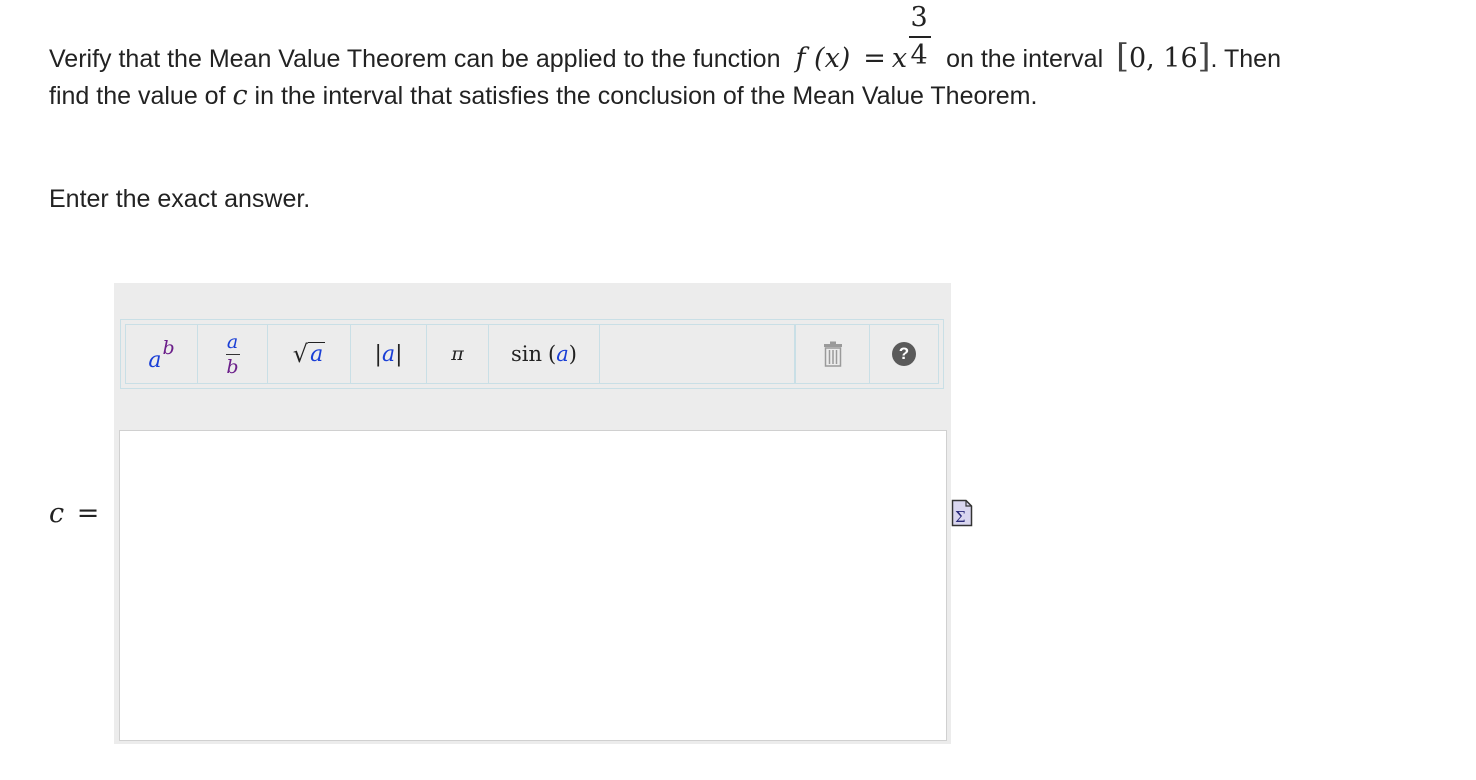 This screenshot has height=780, width=1476. I want to click on math-toolbar: ab a b √ a | a | π sin (a) ?, so click(532, 354).